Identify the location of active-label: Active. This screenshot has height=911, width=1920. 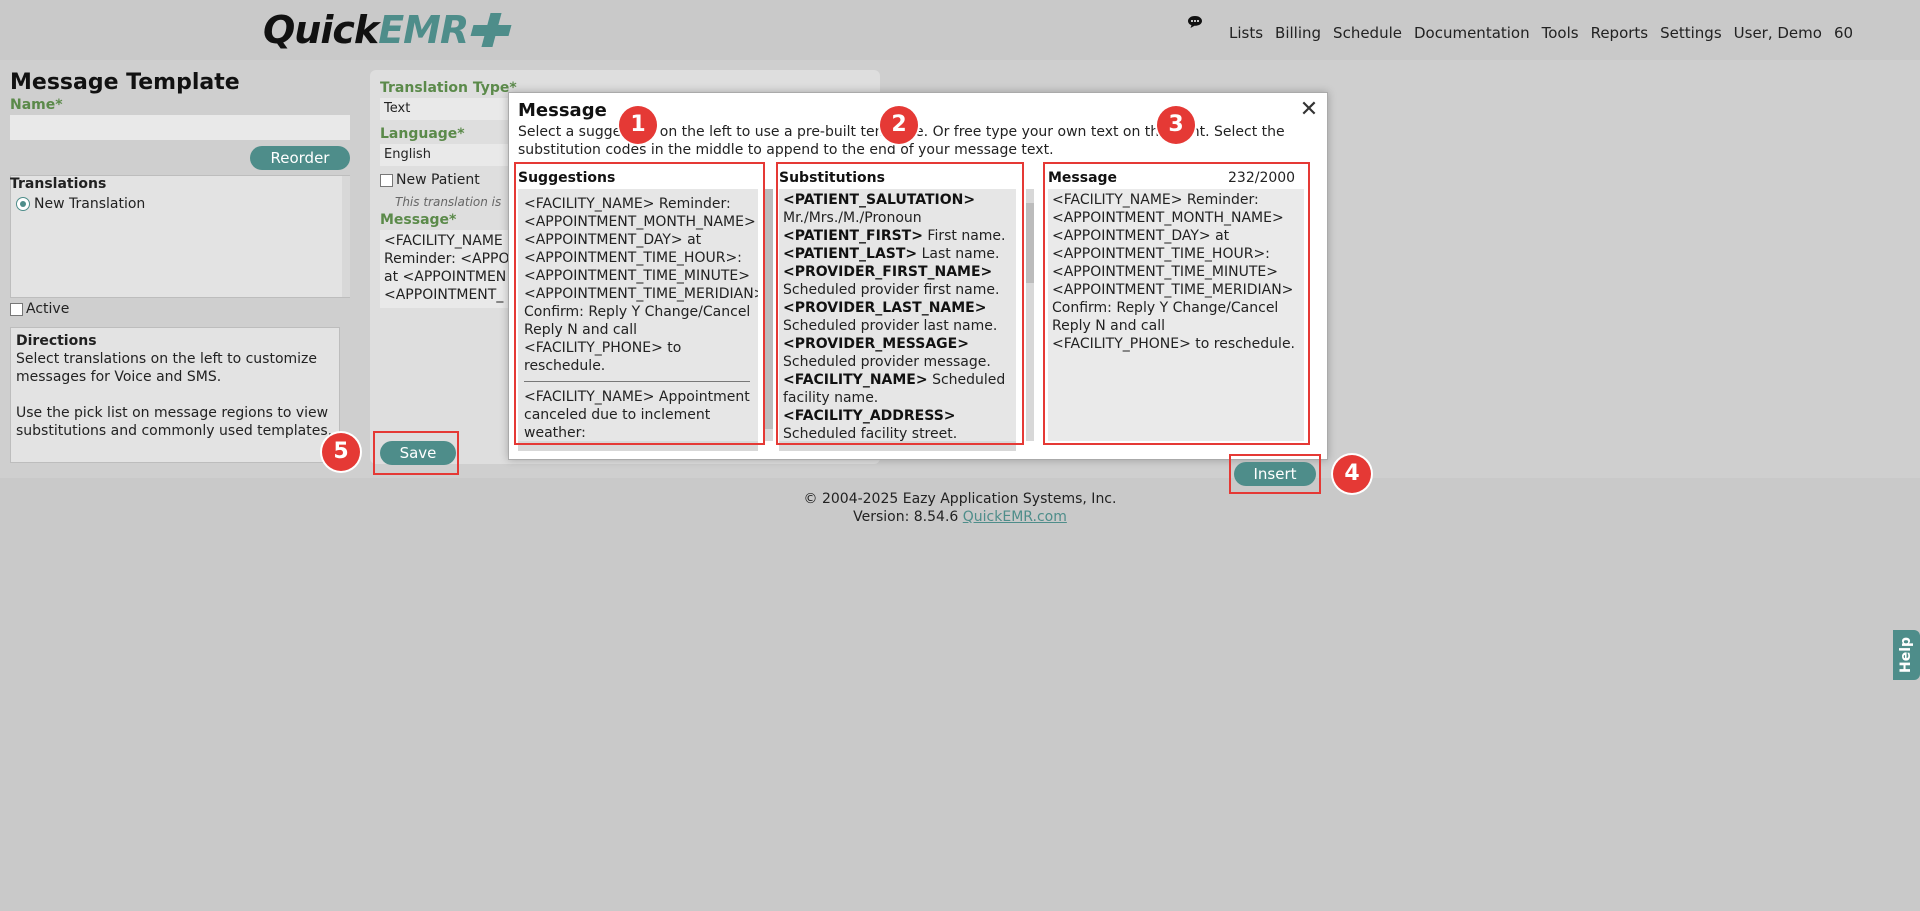
(48, 309).